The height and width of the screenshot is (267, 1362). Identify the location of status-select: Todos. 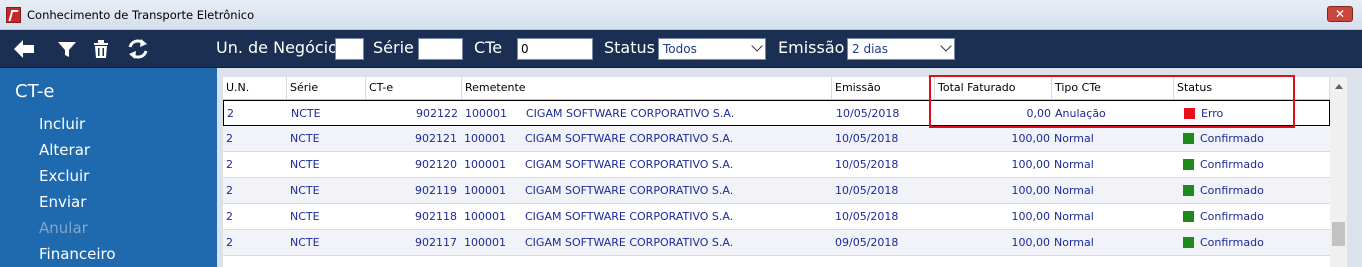
(712, 49).